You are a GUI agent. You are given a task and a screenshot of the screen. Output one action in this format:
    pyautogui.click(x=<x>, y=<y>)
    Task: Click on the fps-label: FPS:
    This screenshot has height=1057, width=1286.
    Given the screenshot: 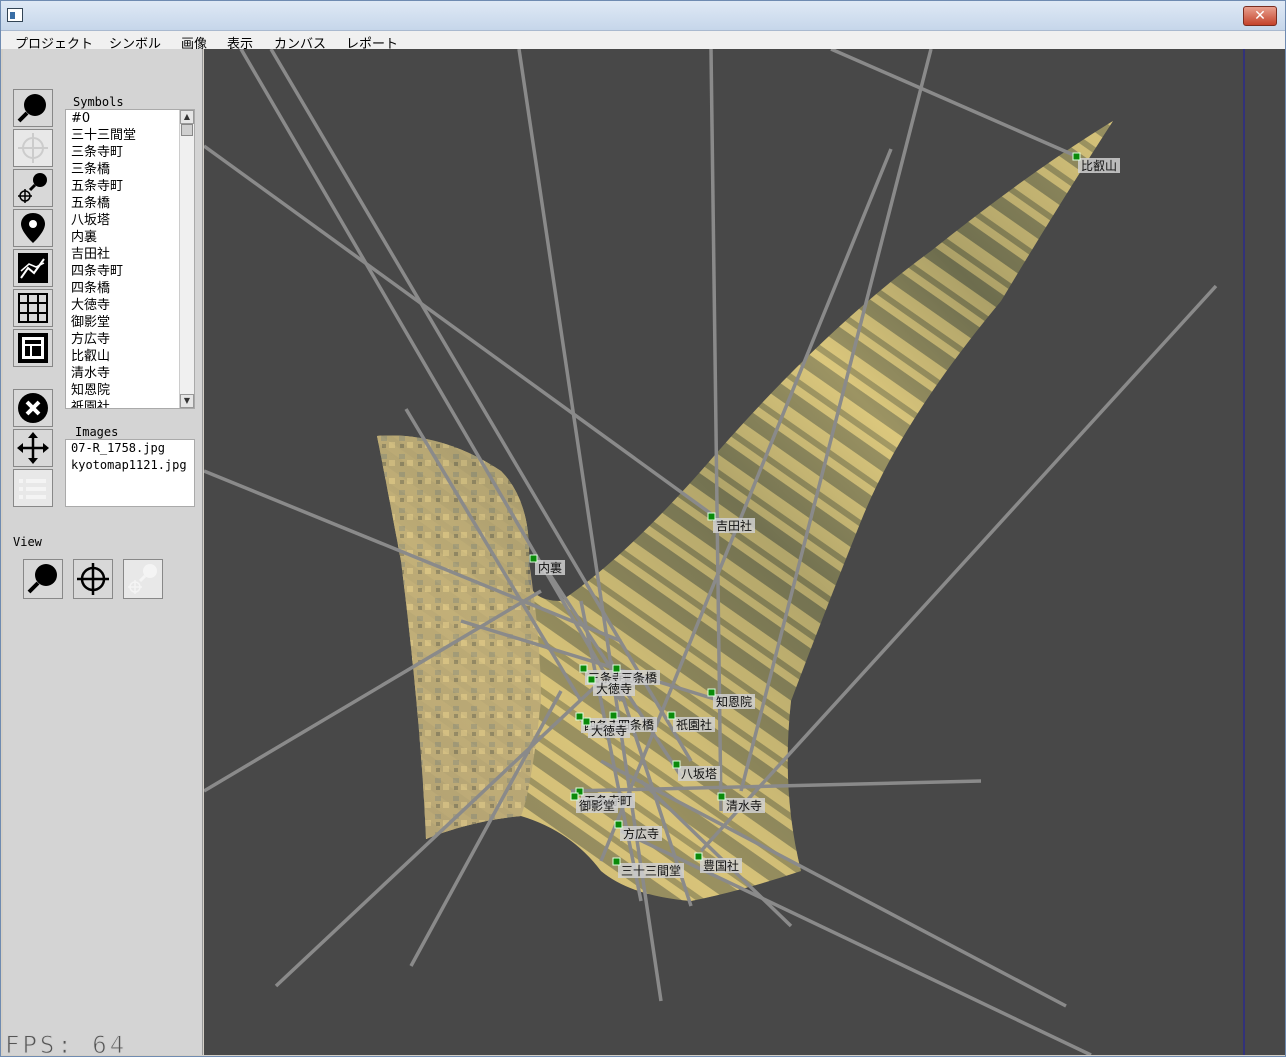 What is the action you would take?
    pyautogui.click(x=40, y=1044)
    